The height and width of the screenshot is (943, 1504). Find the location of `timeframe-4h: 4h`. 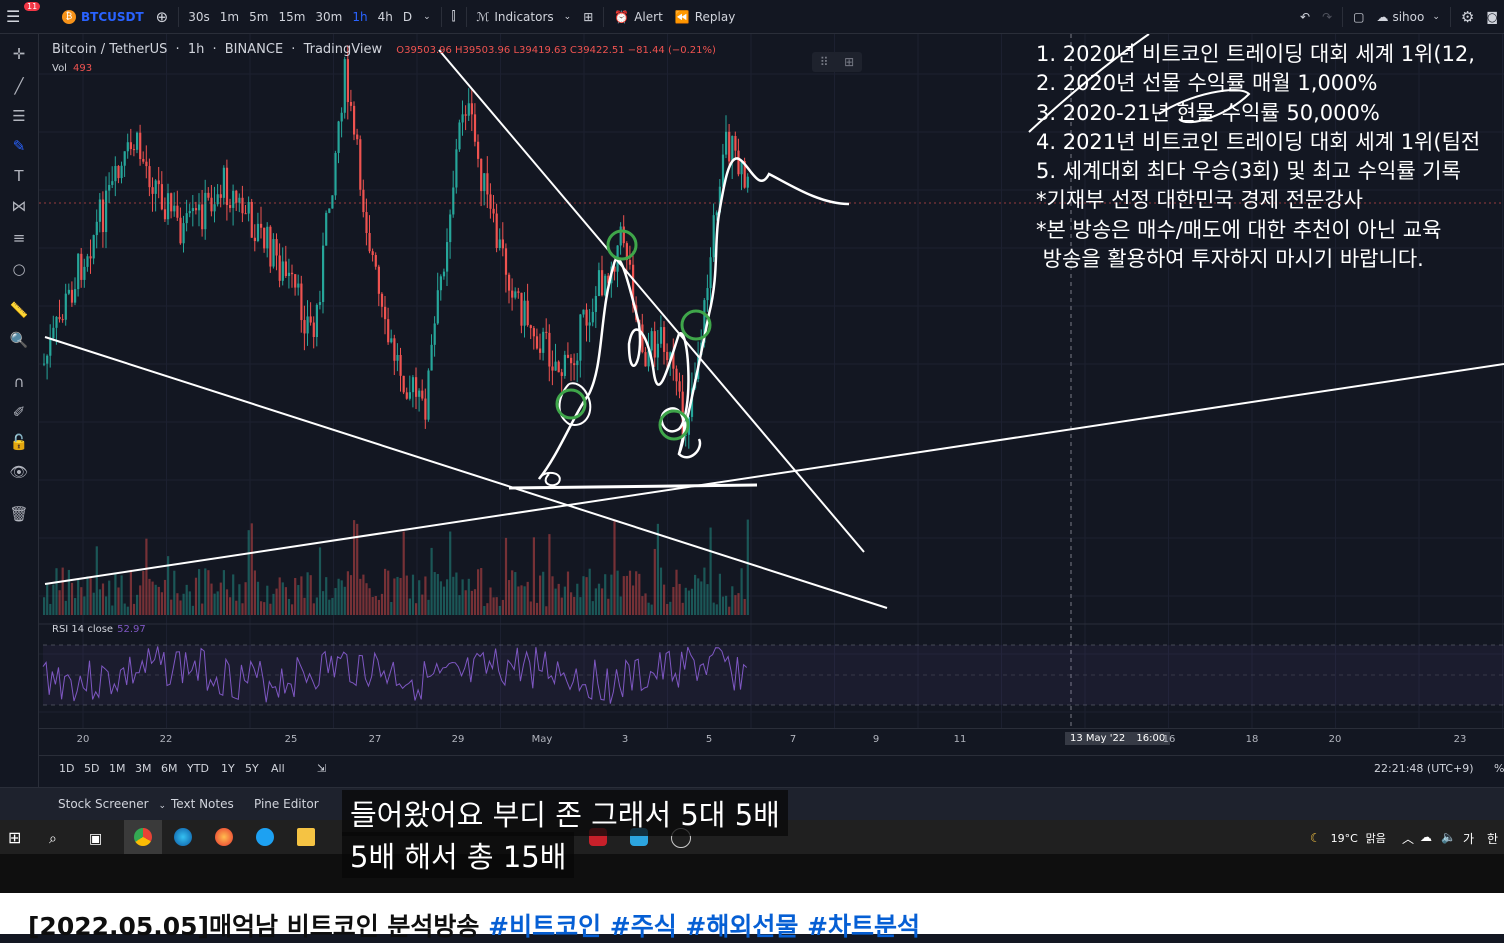

timeframe-4h: 4h is located at coordinates (385, 17).